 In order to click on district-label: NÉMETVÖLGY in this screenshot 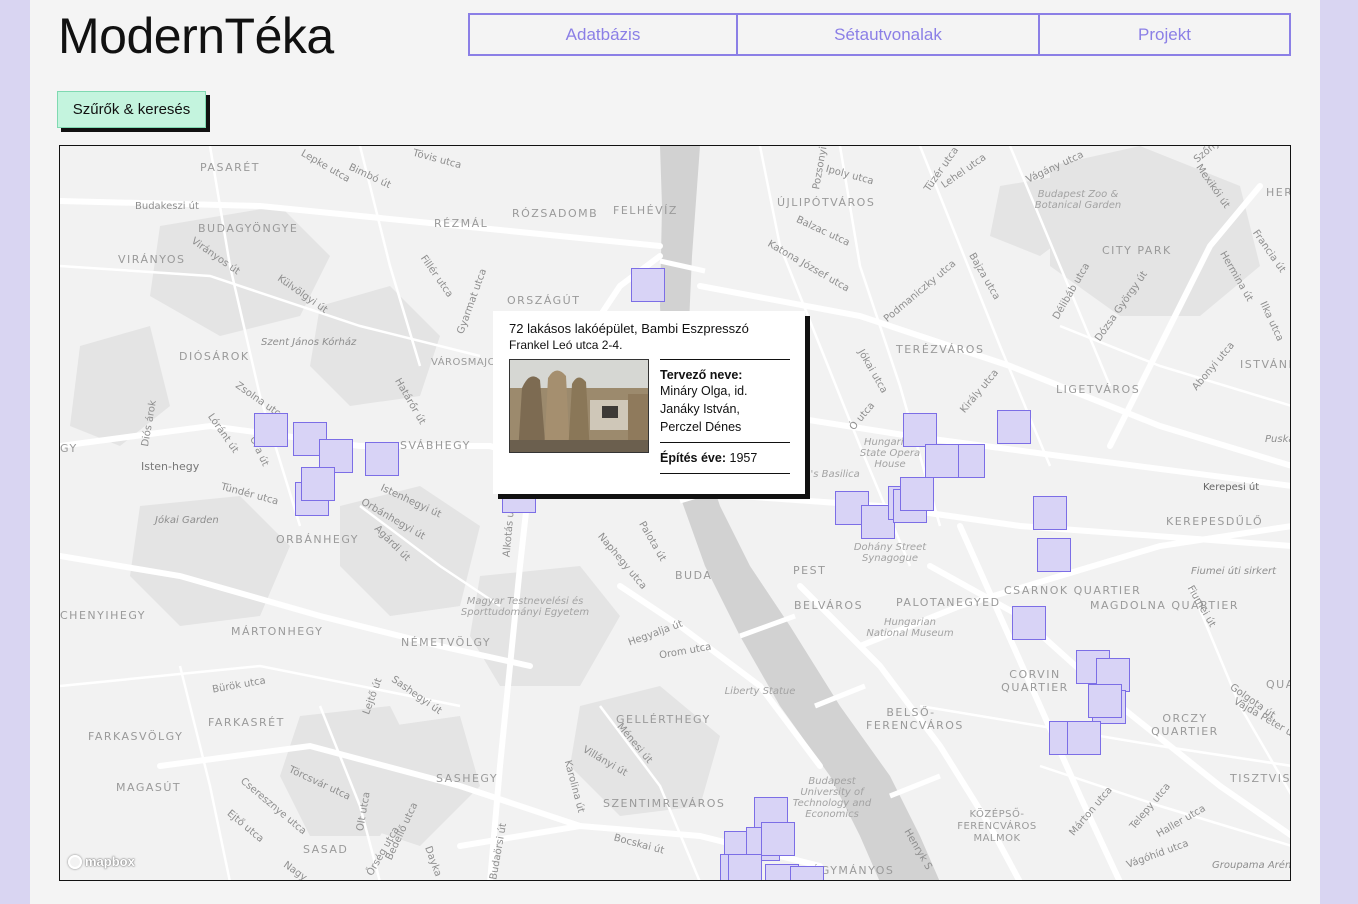, I will do `click(446, 642)`.